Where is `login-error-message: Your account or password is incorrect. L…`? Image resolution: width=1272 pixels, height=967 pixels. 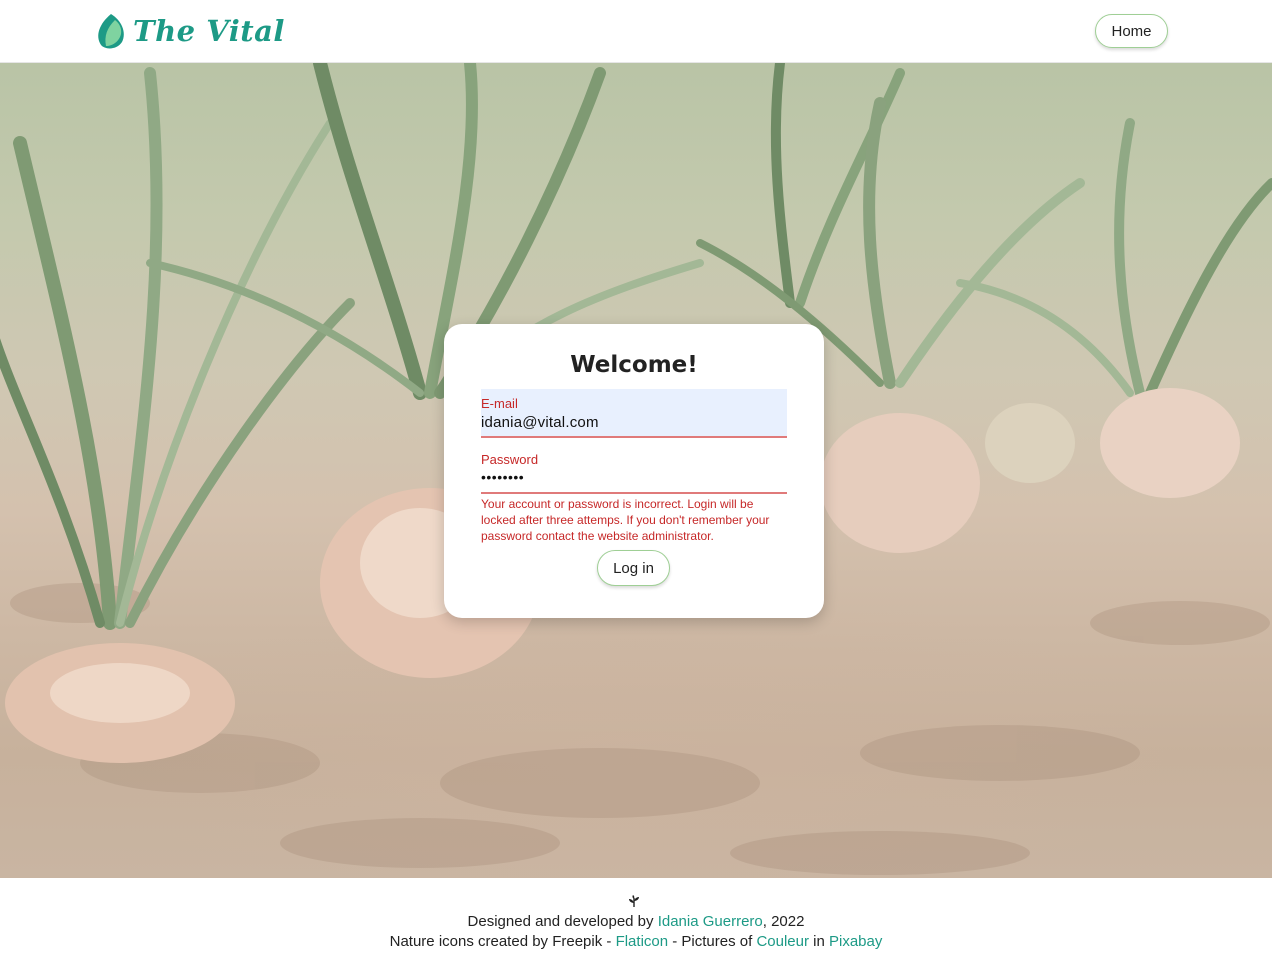
login-error-message: Your account or password is incorrect. L… is located at coordinates (625, 520).